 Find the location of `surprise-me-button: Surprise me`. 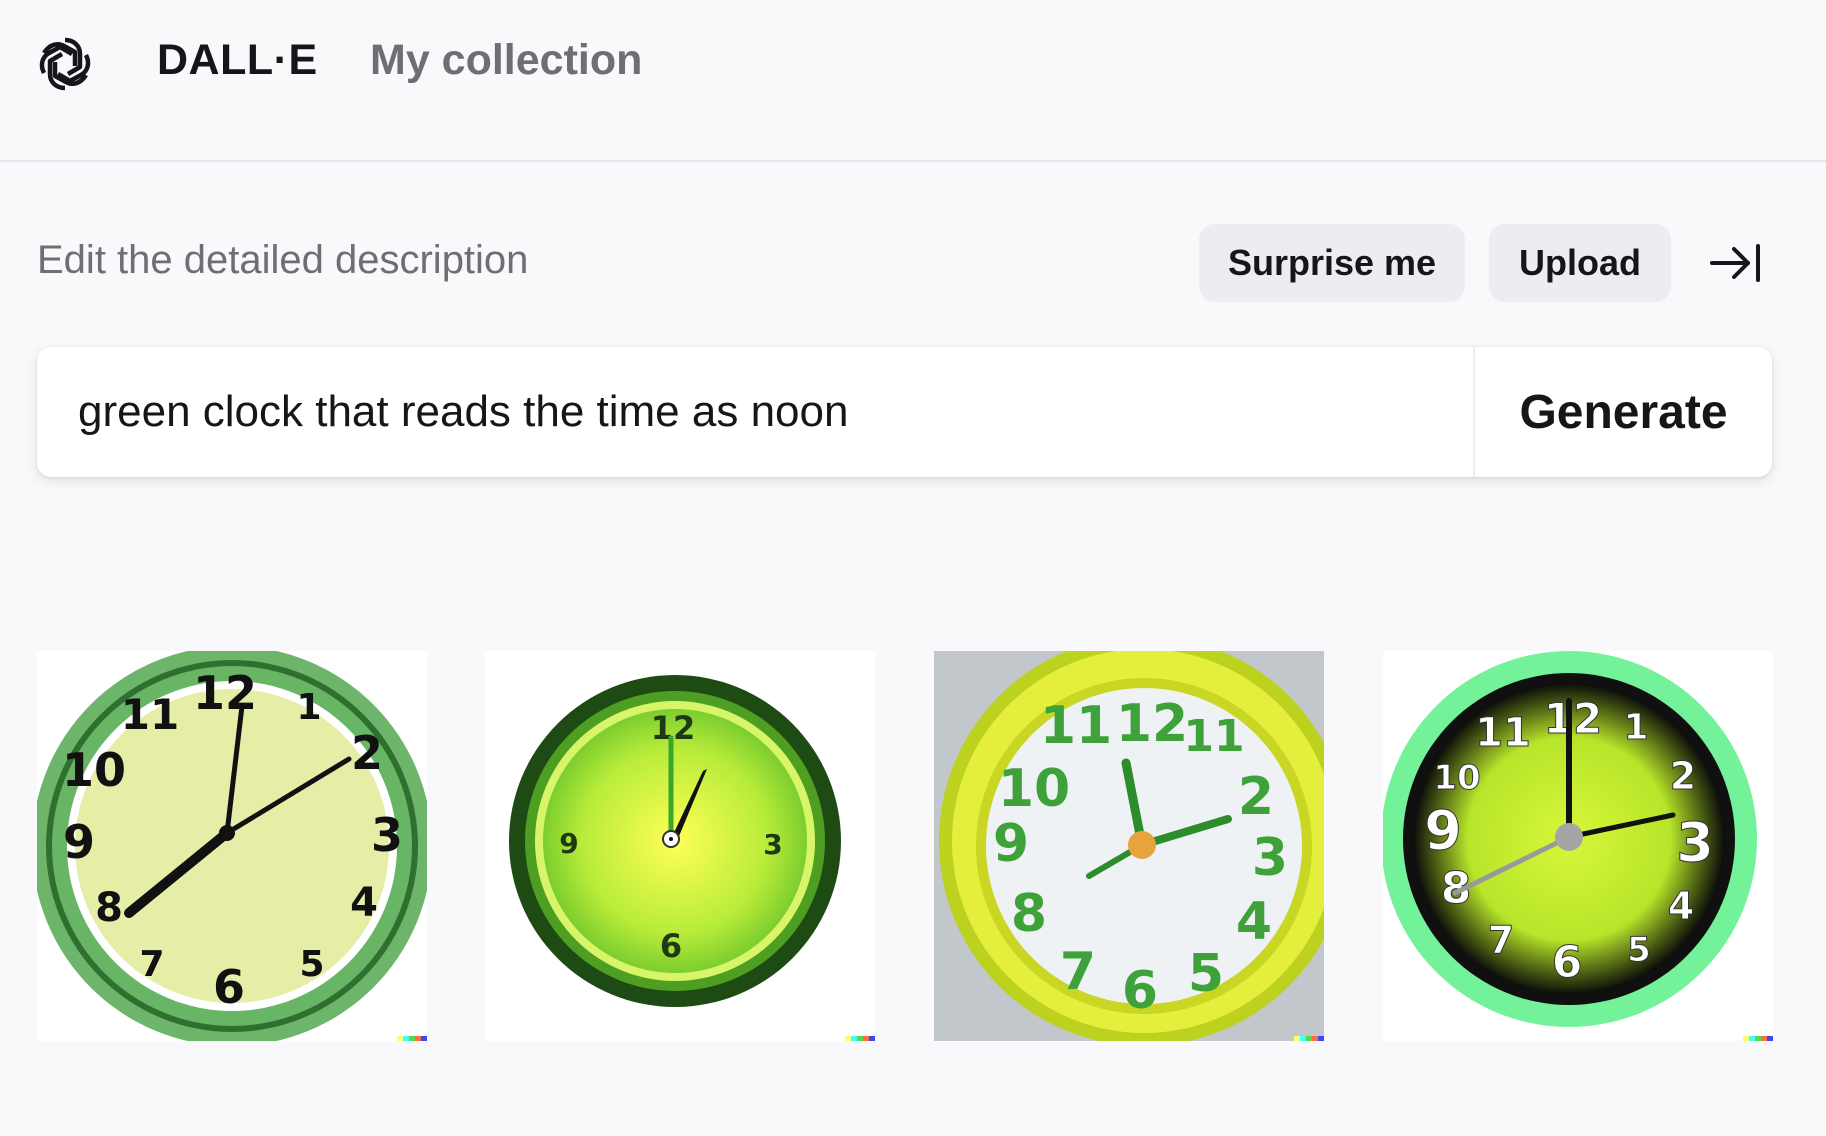

surprise-me-button: Surprise me is located at coordinates (1332, 263).